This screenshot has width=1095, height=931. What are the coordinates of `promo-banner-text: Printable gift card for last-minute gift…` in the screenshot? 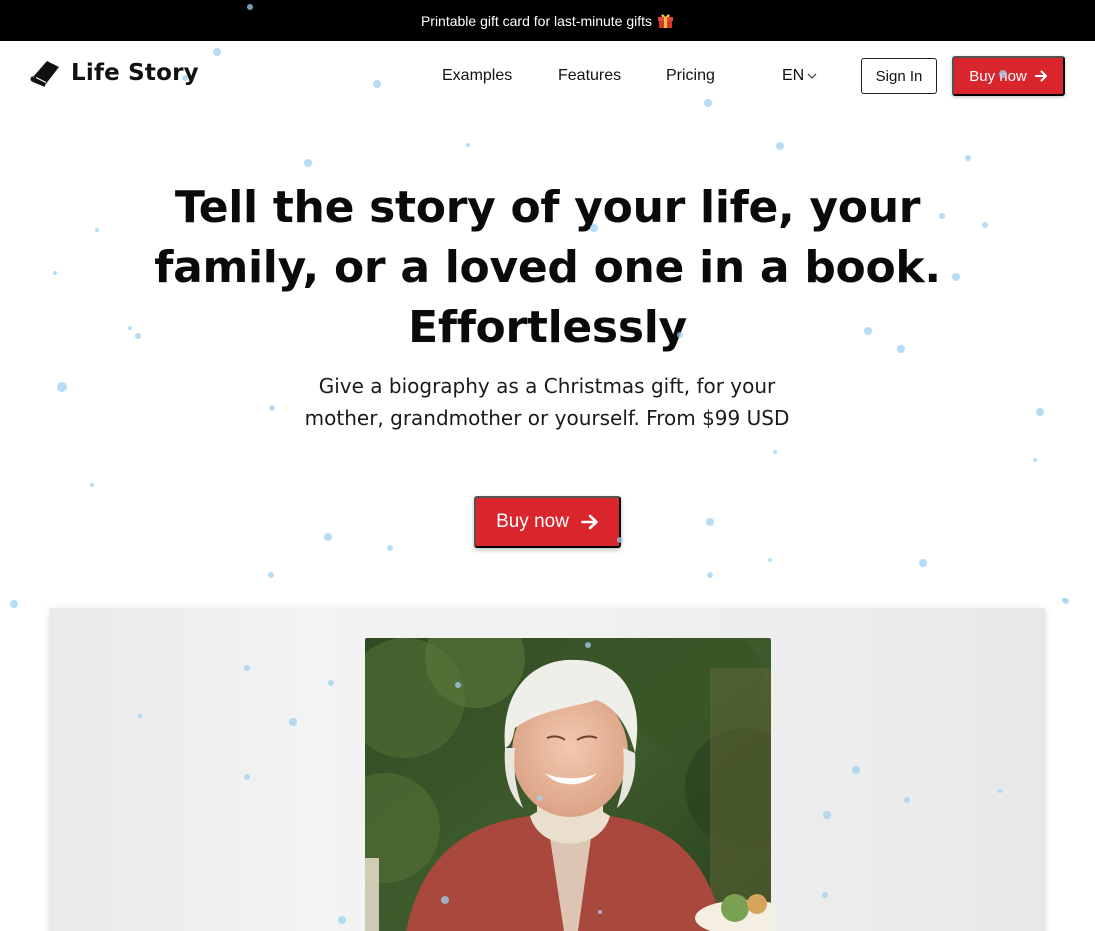 It's located at (536, 20).